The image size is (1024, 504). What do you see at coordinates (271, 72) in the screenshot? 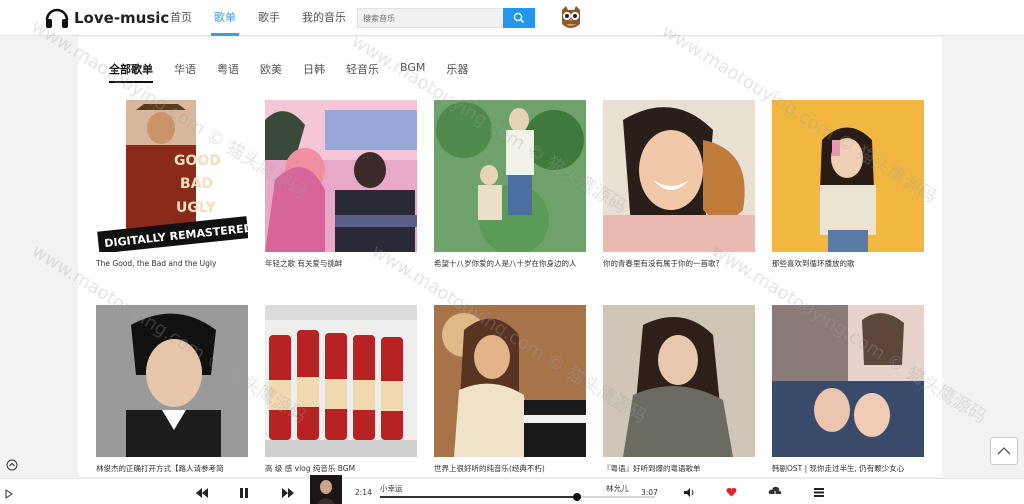
I see `category-western: 欧美` at bounding box center [271, 72].